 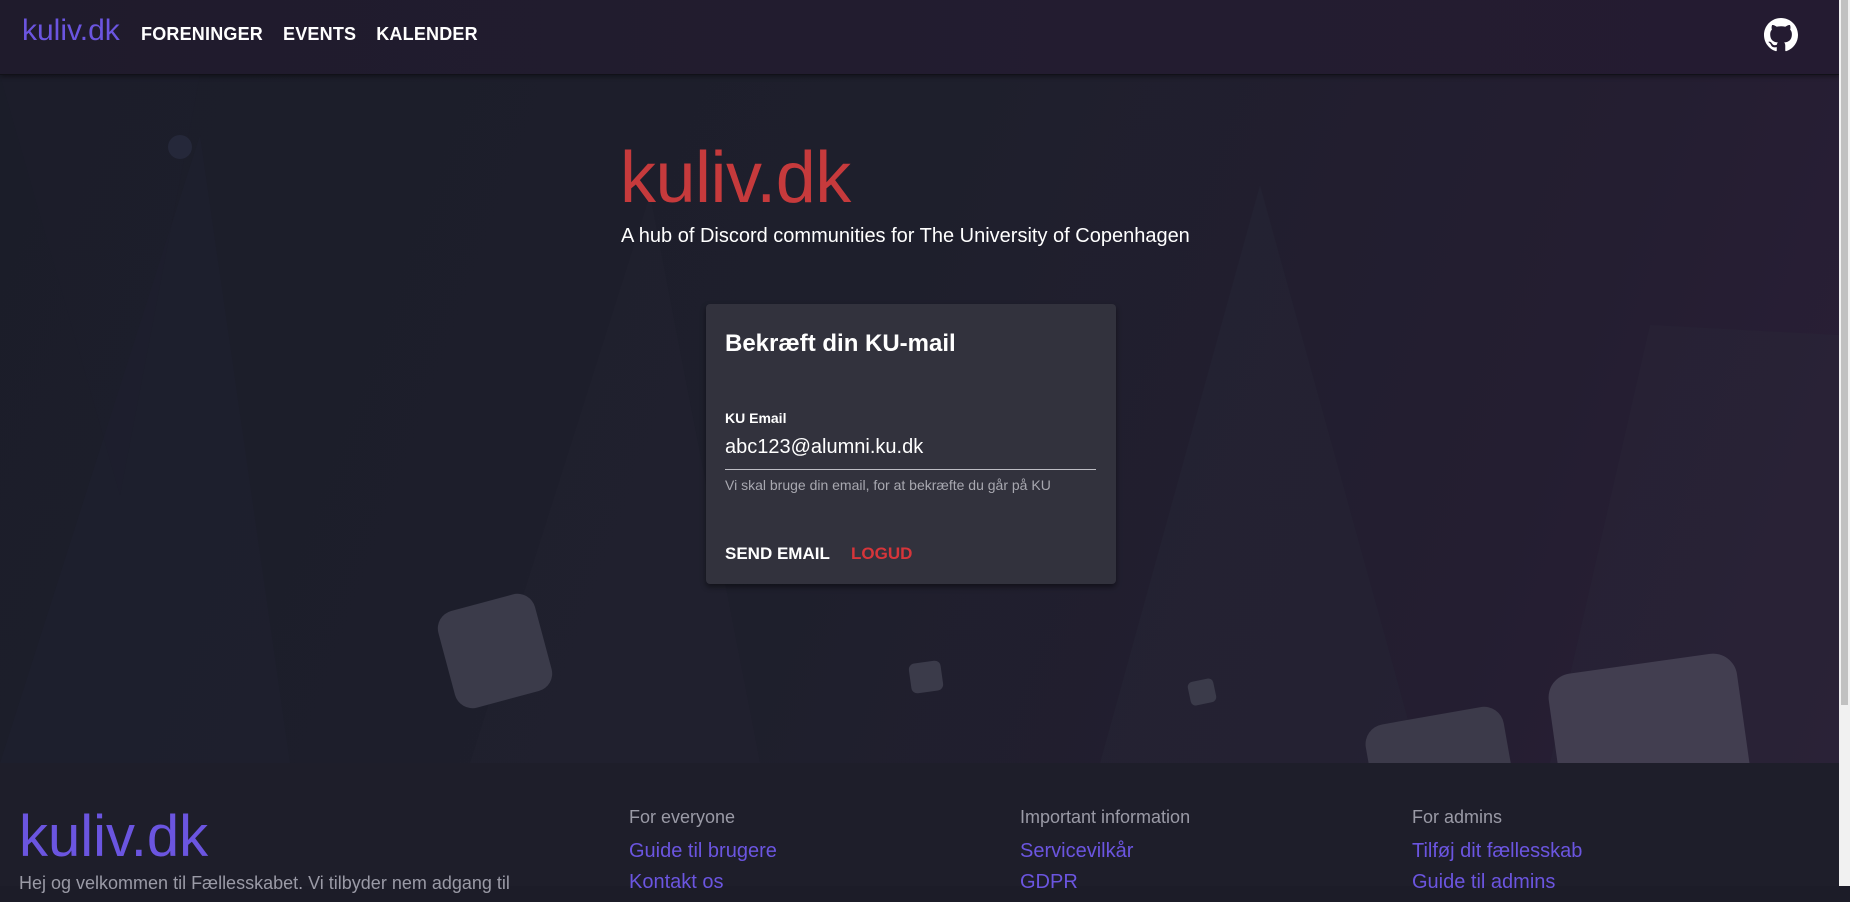 I want to click on github-icon, so click(x=1781, y=35).